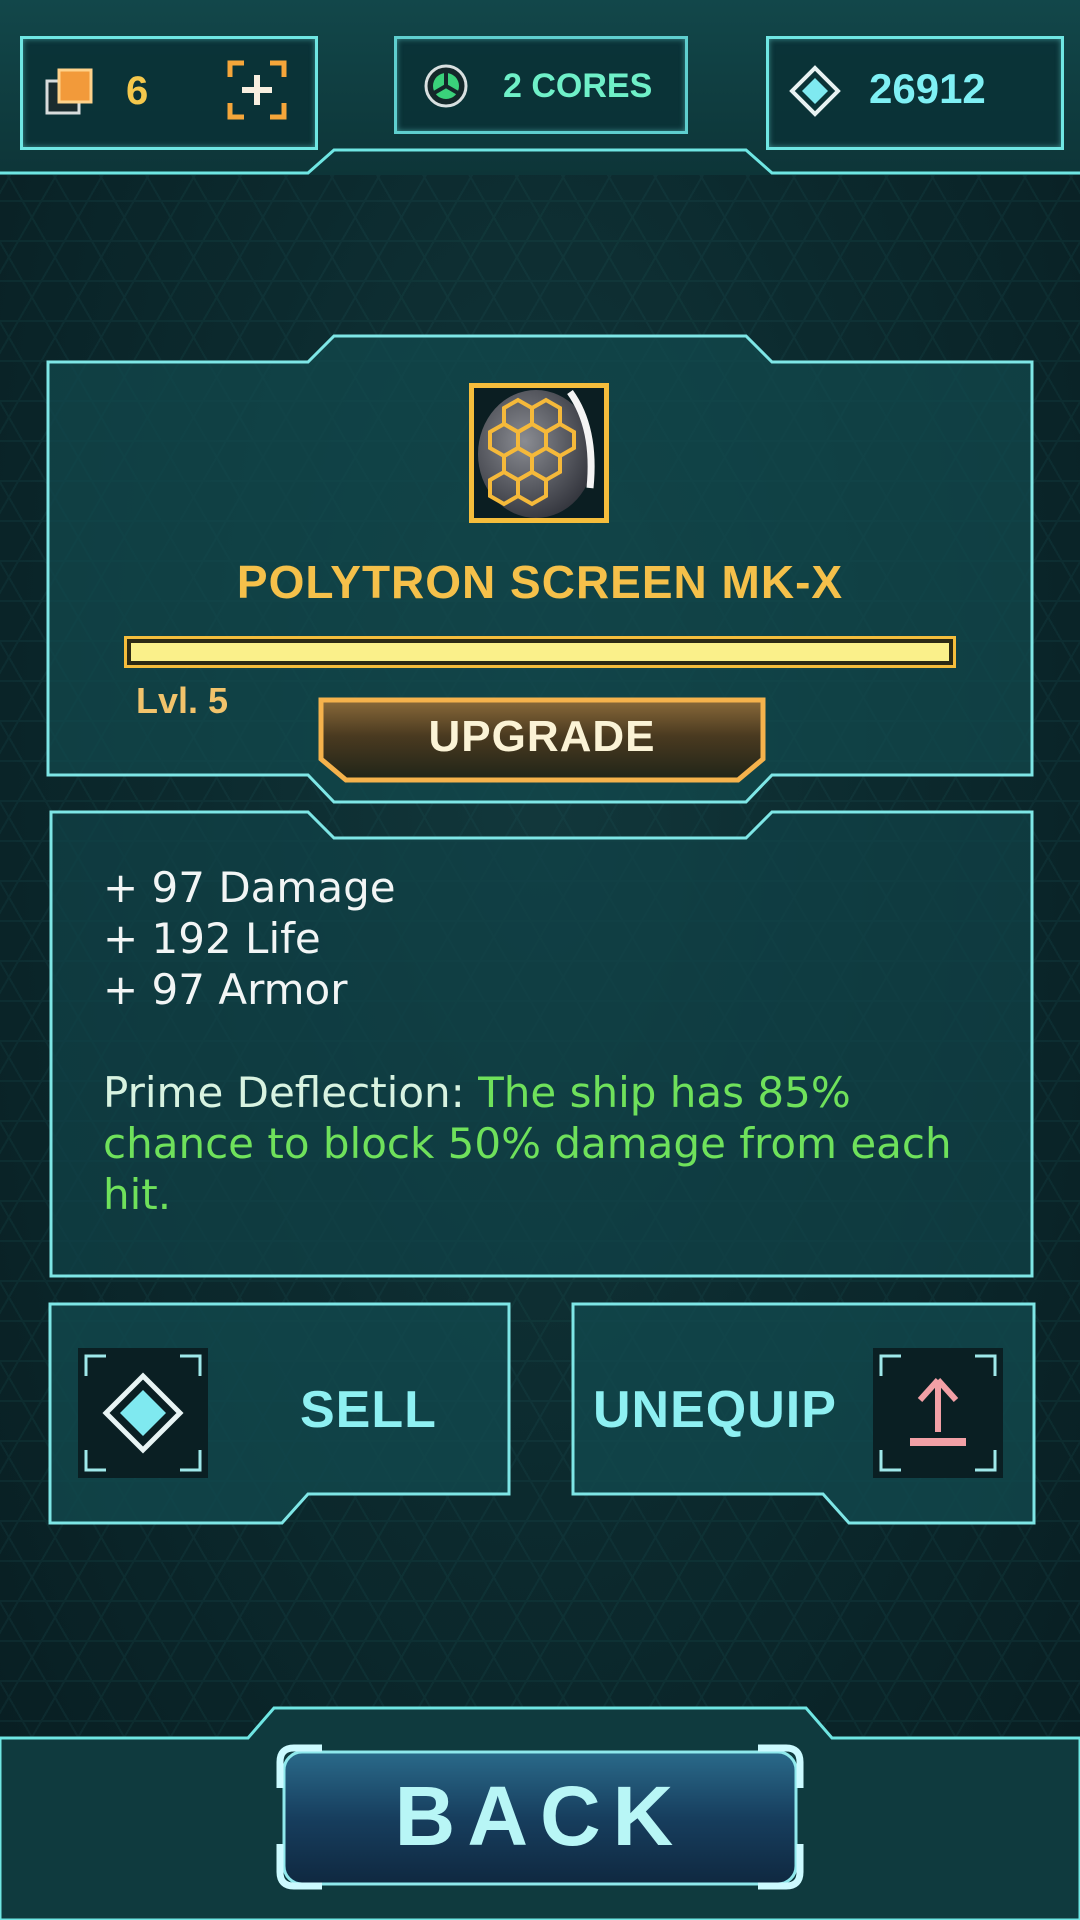  I want to click on unequip-button: UNEQUIP, so click(804, 1414).